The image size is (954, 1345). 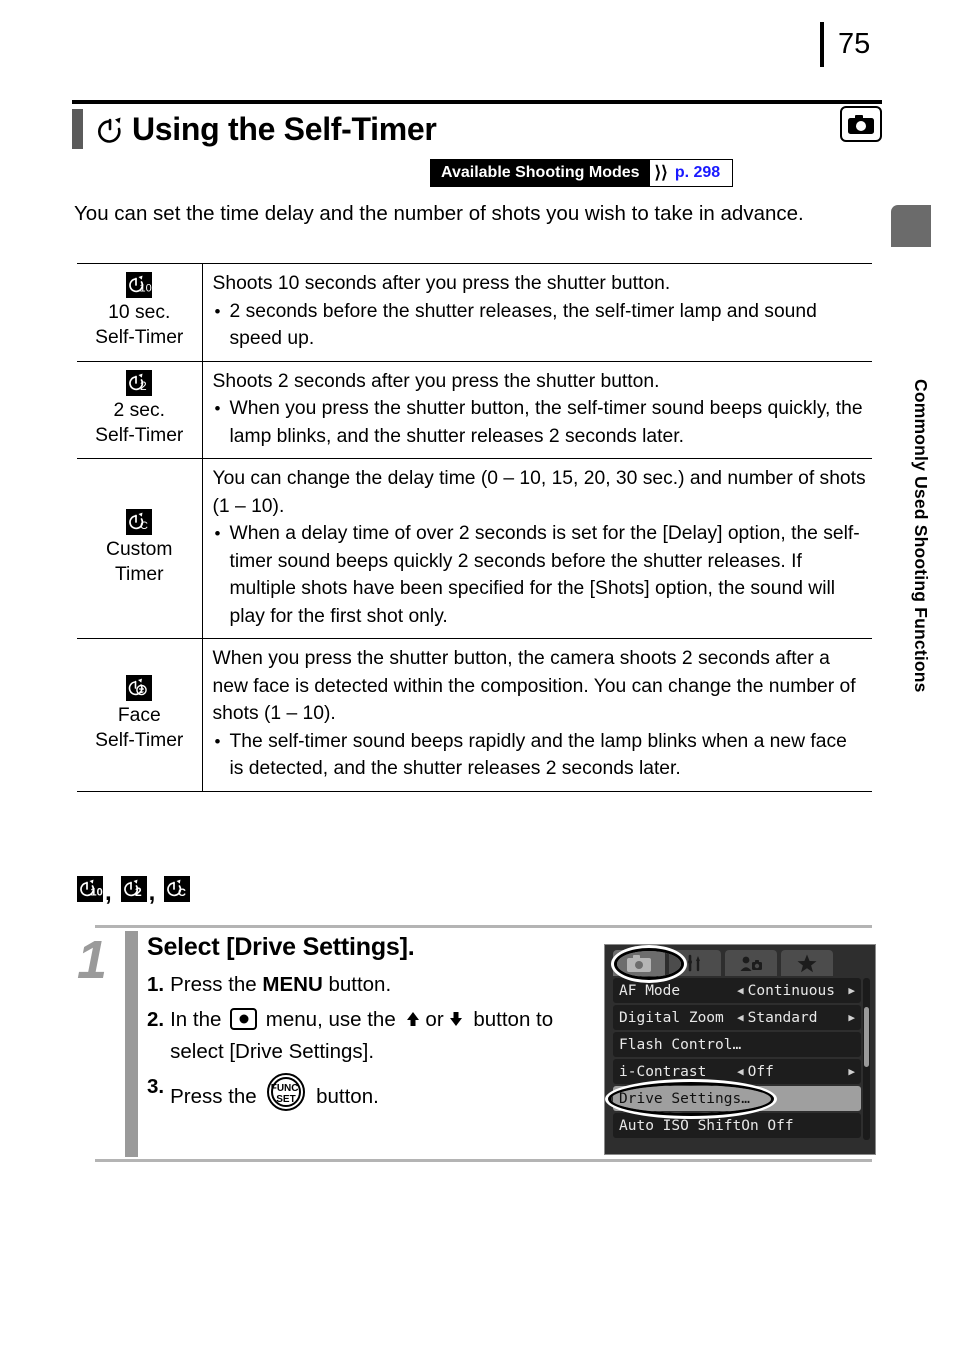 I want to click on substep-1-post: button., so click(x=357, y=984).